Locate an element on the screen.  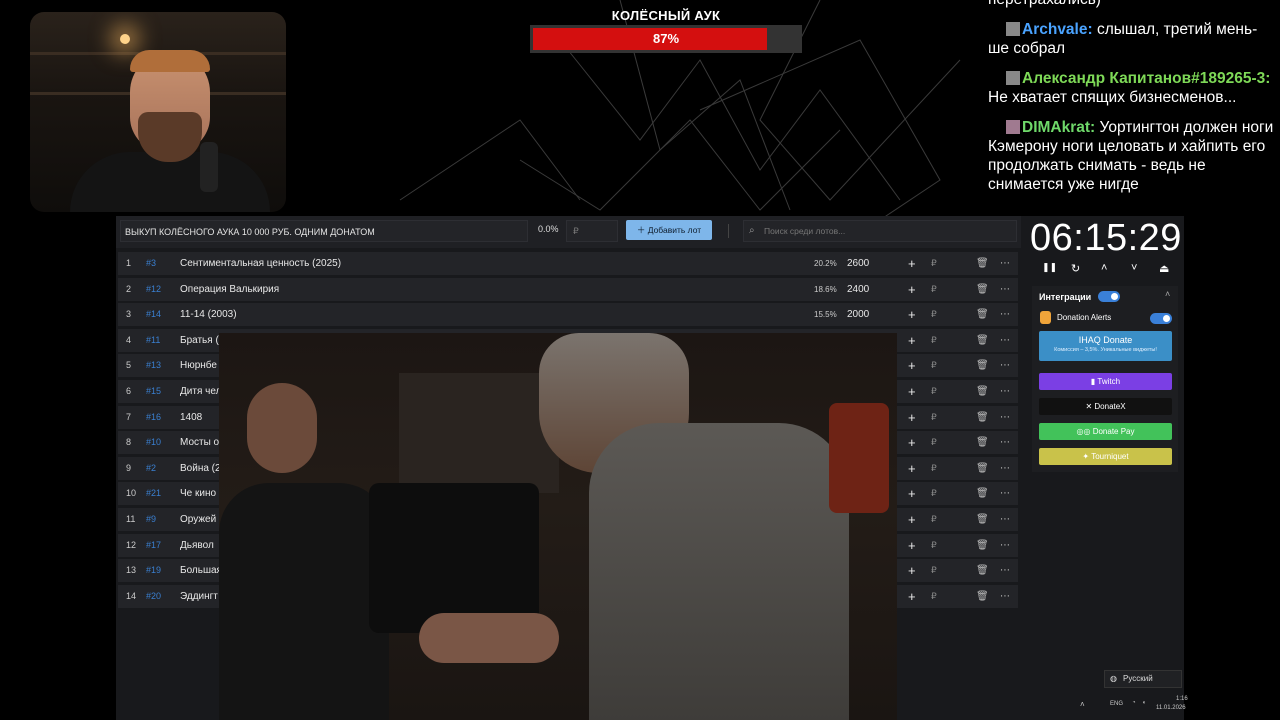
lot-amount: 2000 is located at coordinates (858, 314).